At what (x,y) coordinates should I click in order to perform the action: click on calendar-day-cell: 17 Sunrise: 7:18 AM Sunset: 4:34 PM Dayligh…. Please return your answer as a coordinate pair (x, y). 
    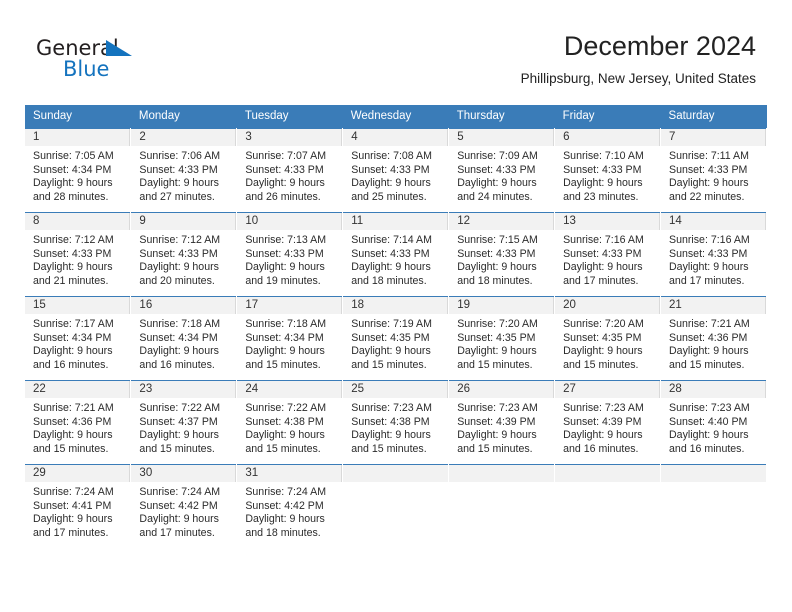
    Looking at the image, I should click on (290, 338).